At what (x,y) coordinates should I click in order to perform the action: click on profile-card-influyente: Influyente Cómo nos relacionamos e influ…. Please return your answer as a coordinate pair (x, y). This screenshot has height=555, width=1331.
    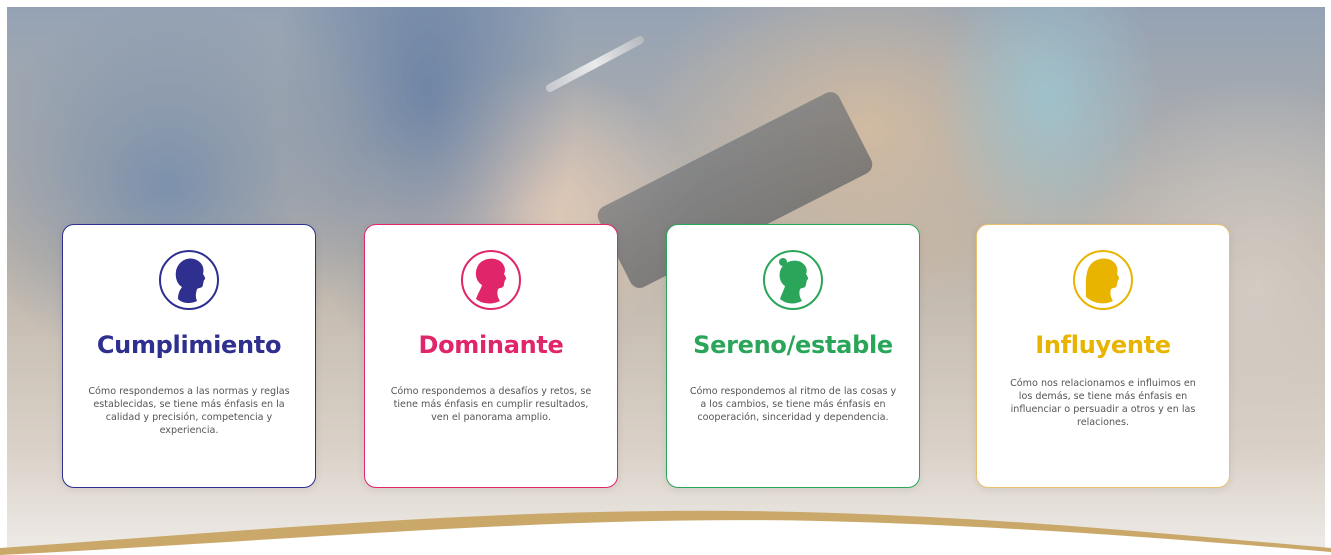
    Looking at the image, I should click on (1103, 356).